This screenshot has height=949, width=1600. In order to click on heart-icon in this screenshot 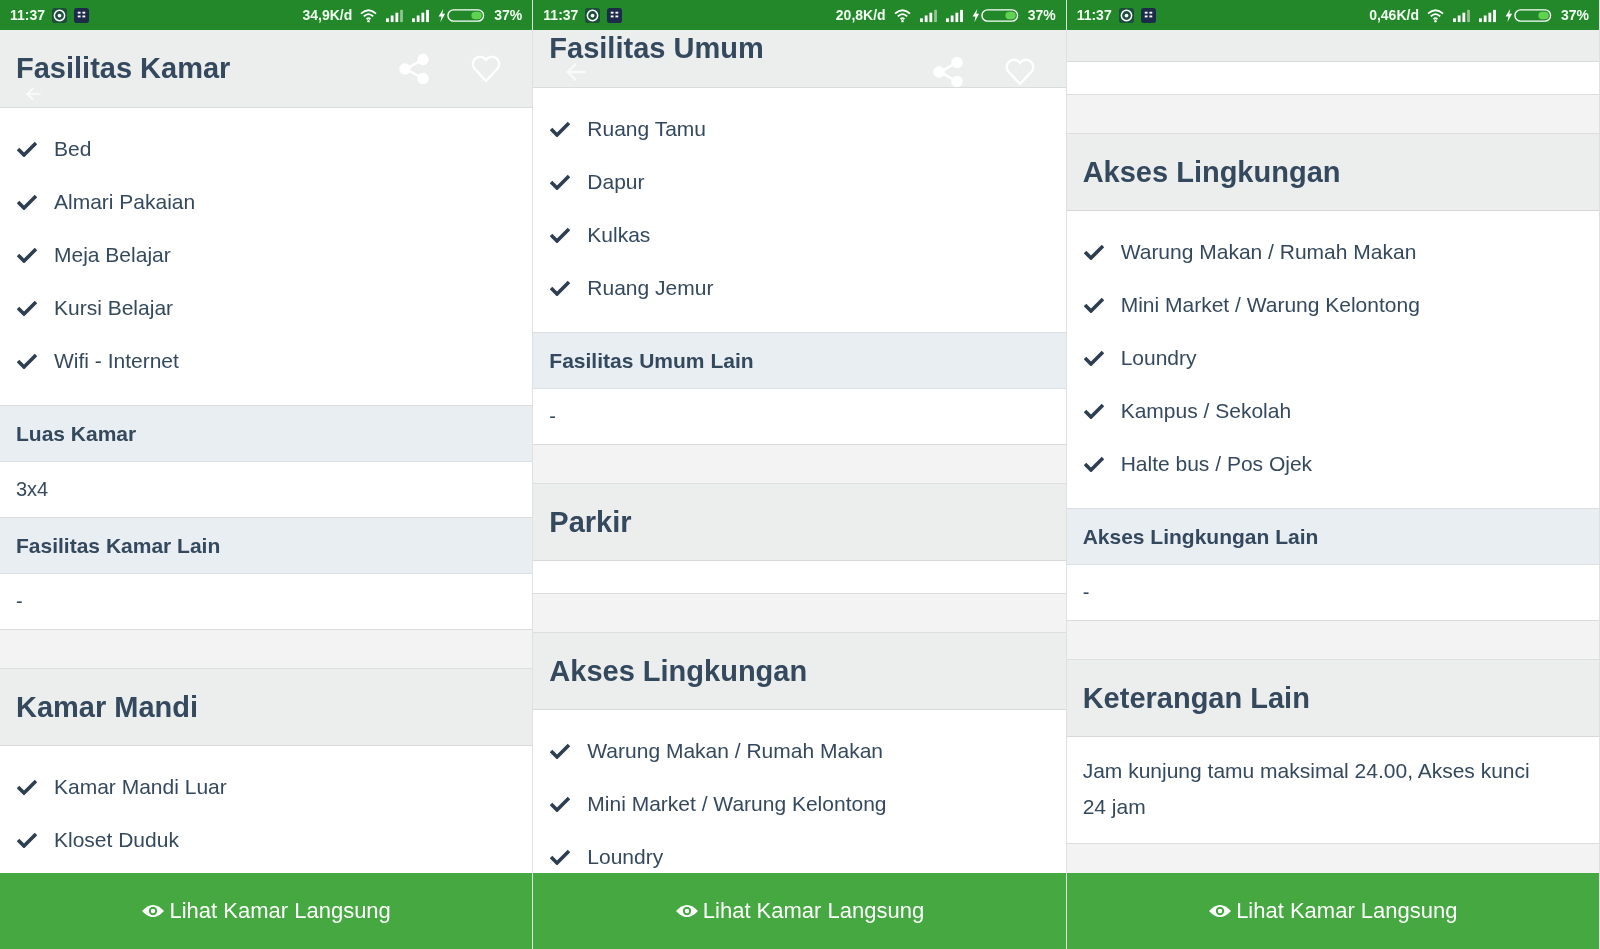, I will do `click(1019, 72)`.